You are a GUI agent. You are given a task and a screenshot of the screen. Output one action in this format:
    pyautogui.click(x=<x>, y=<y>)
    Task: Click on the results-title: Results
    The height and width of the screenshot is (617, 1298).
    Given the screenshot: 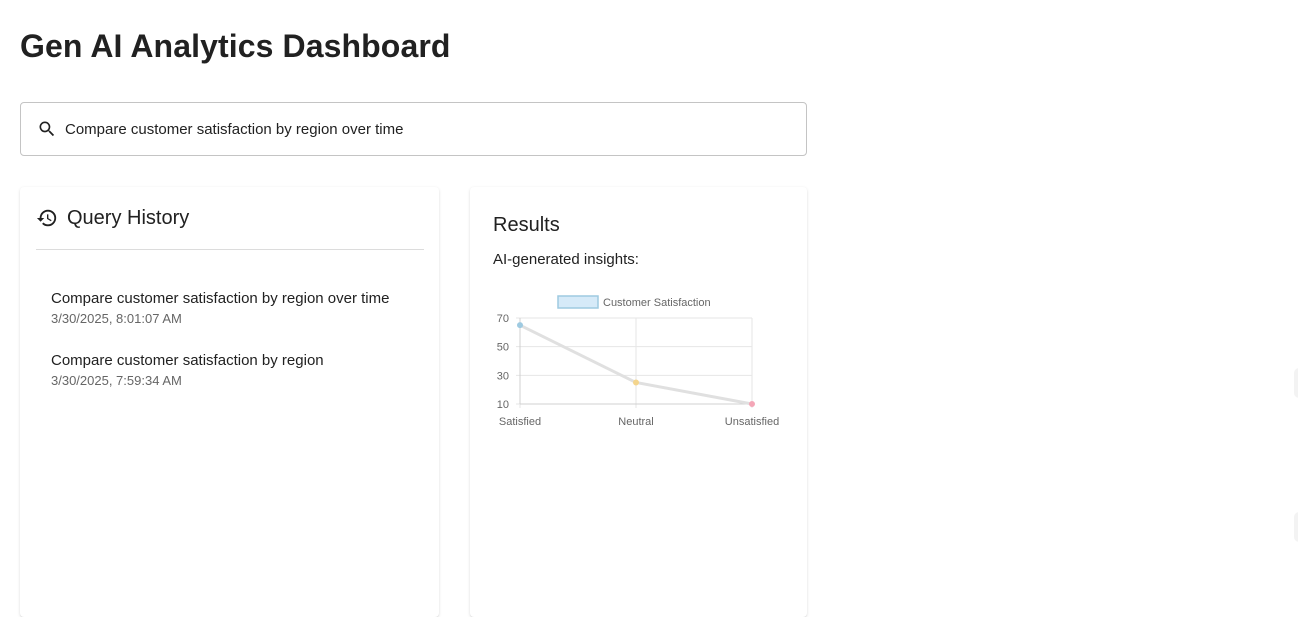 What is the action you would take?
    pyautogui.click(x=526, y=225)
    